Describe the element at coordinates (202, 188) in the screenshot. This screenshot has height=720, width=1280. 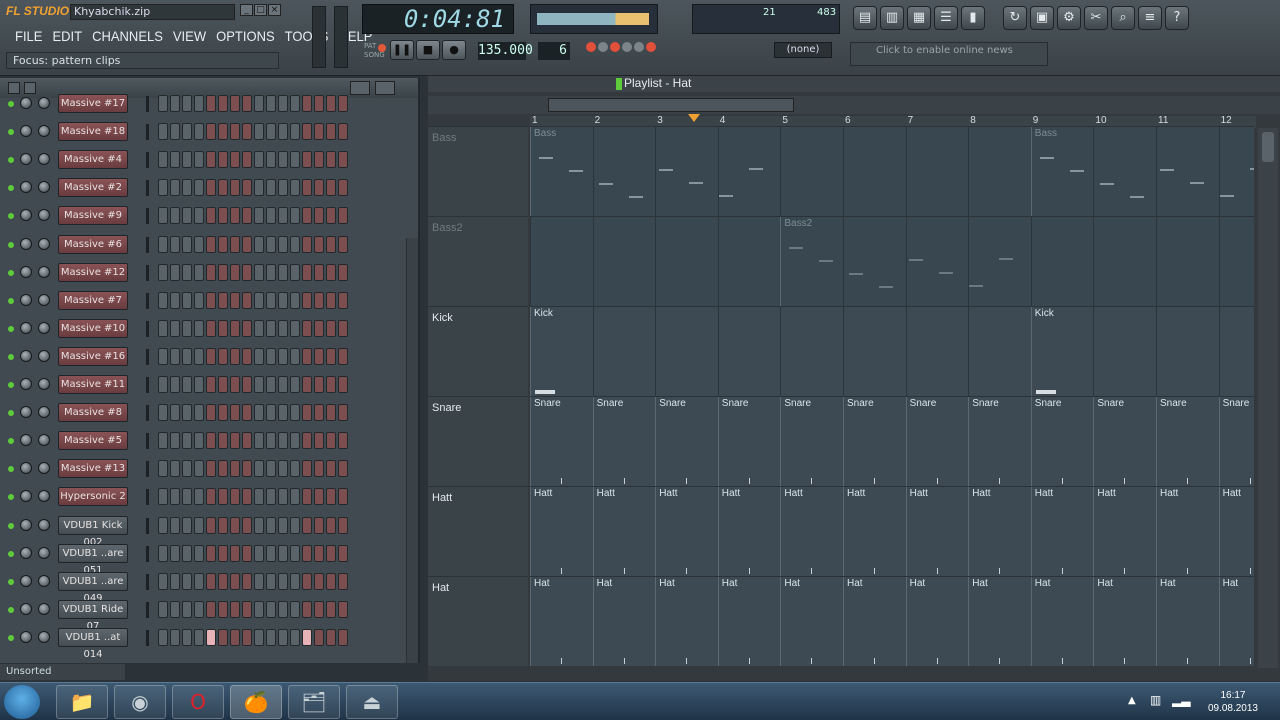
I see `channel-row: Massive #2` at that location.